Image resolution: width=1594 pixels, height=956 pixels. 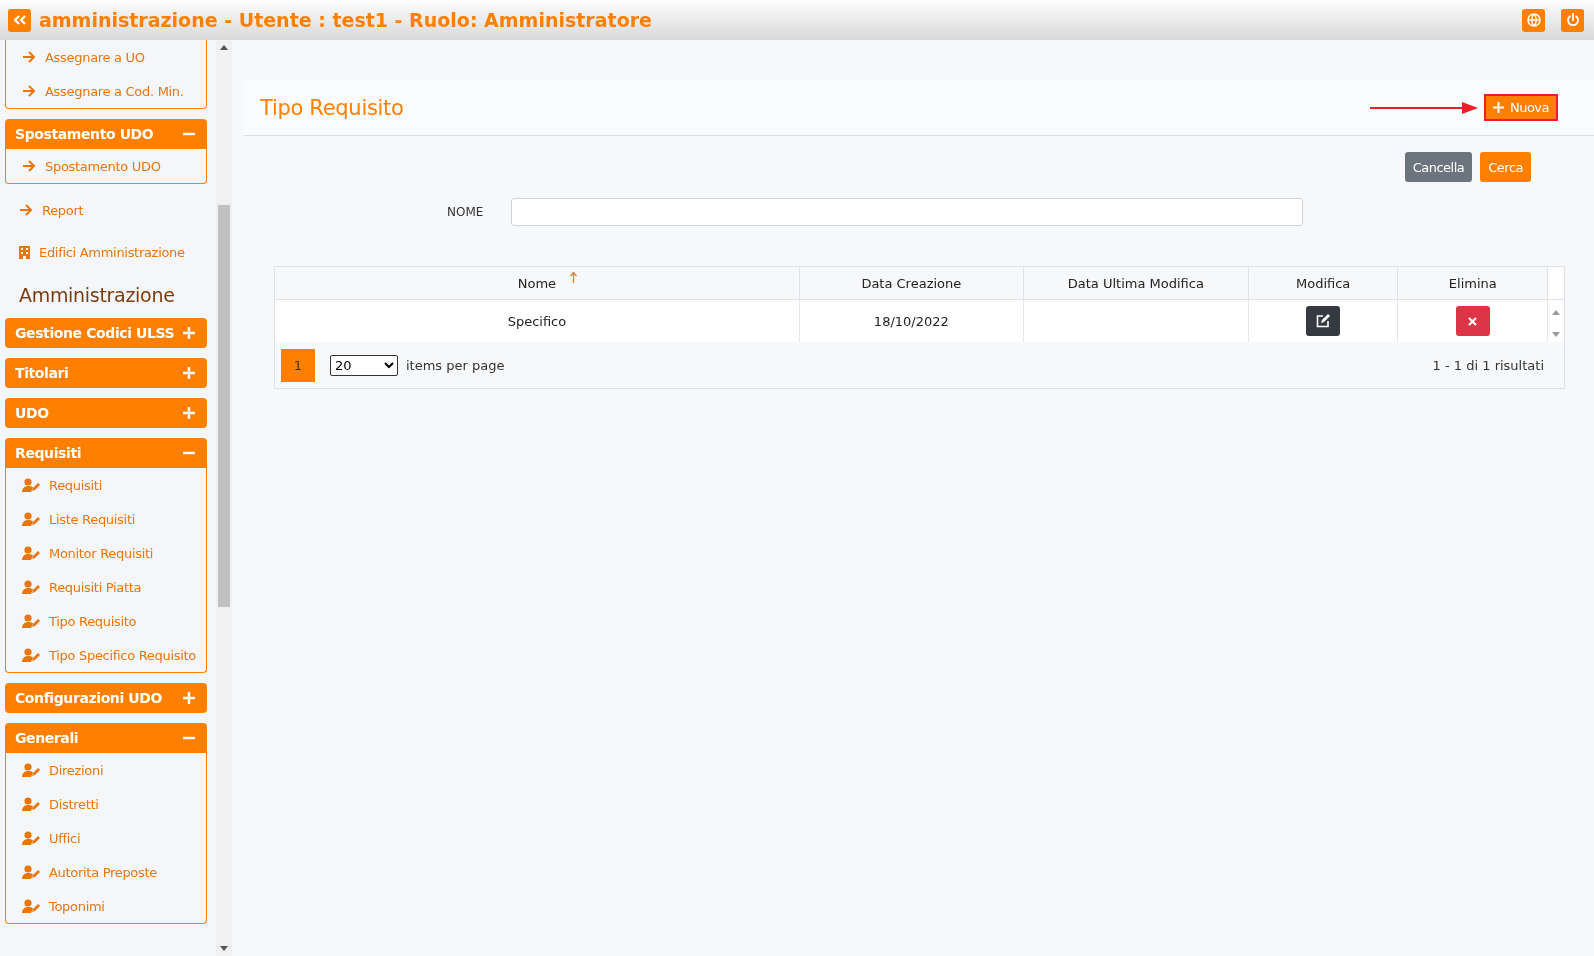 What do you see at coordinates (224, 498) in the screenshot?
I see `scrollbar` at bounding box center [224, 498].